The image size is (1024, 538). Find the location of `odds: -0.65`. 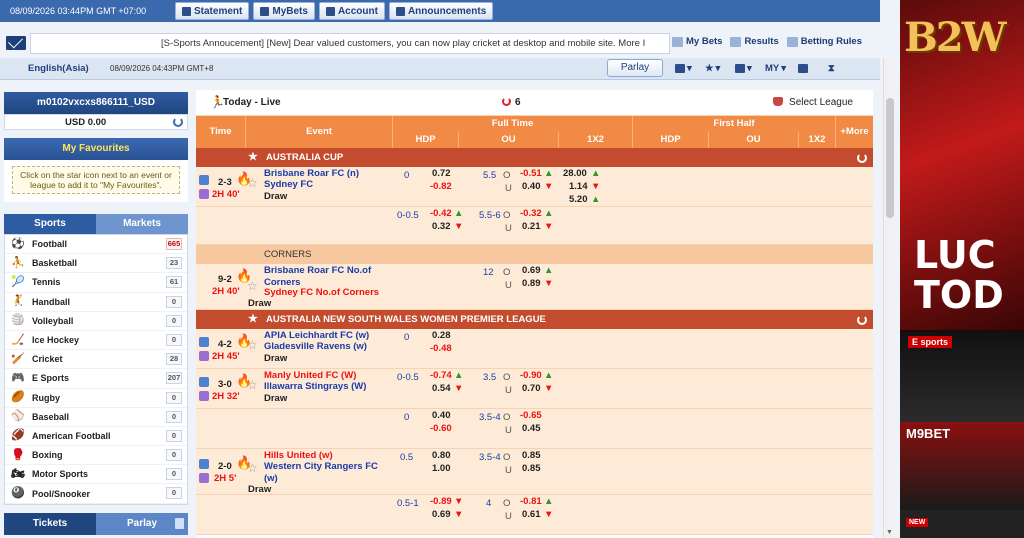

odds: -0.65 is located at coordinates (531, 415).